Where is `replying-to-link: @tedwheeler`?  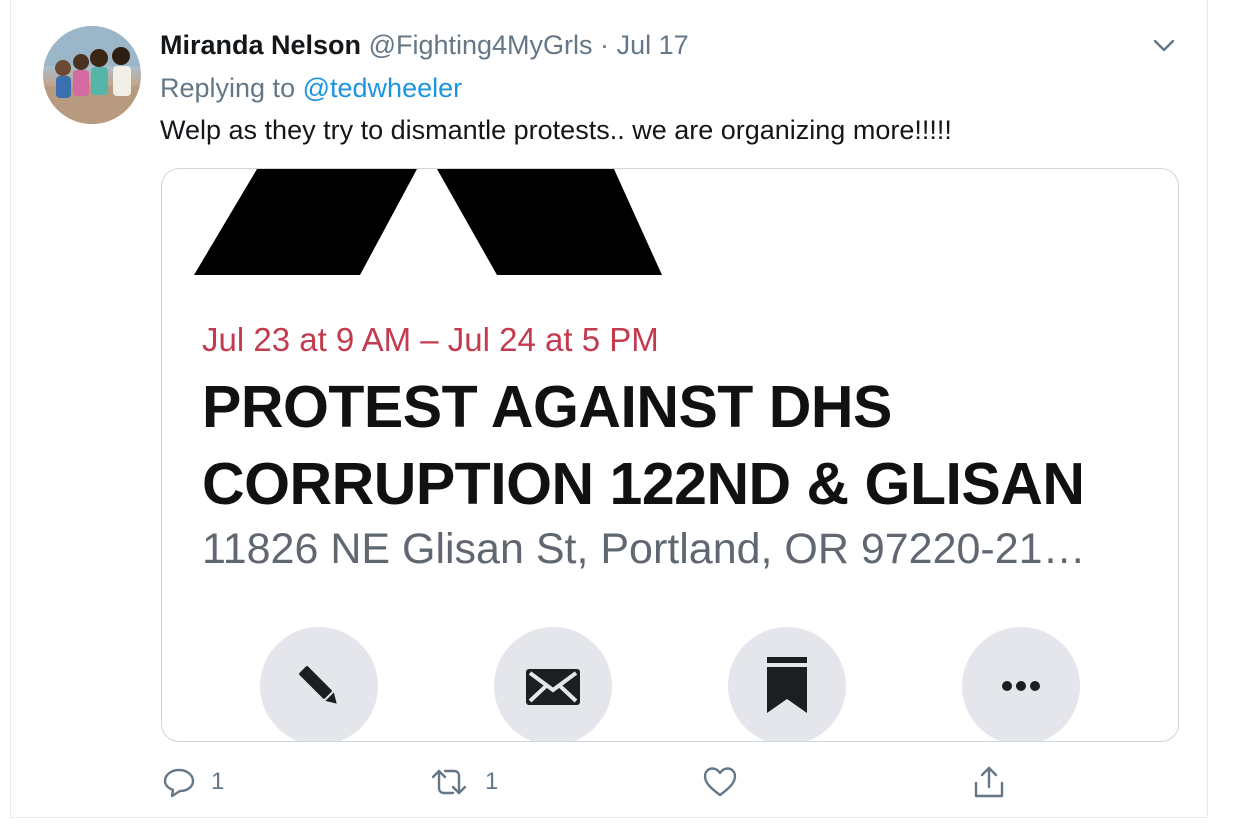 replying-to-link: @tedwheeler is located at coordinates (383, 88).